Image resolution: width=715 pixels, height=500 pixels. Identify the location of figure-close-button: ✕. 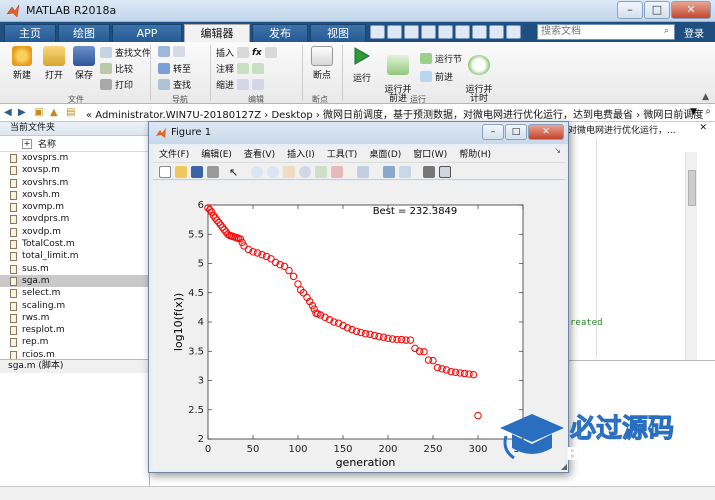
(546, 132).